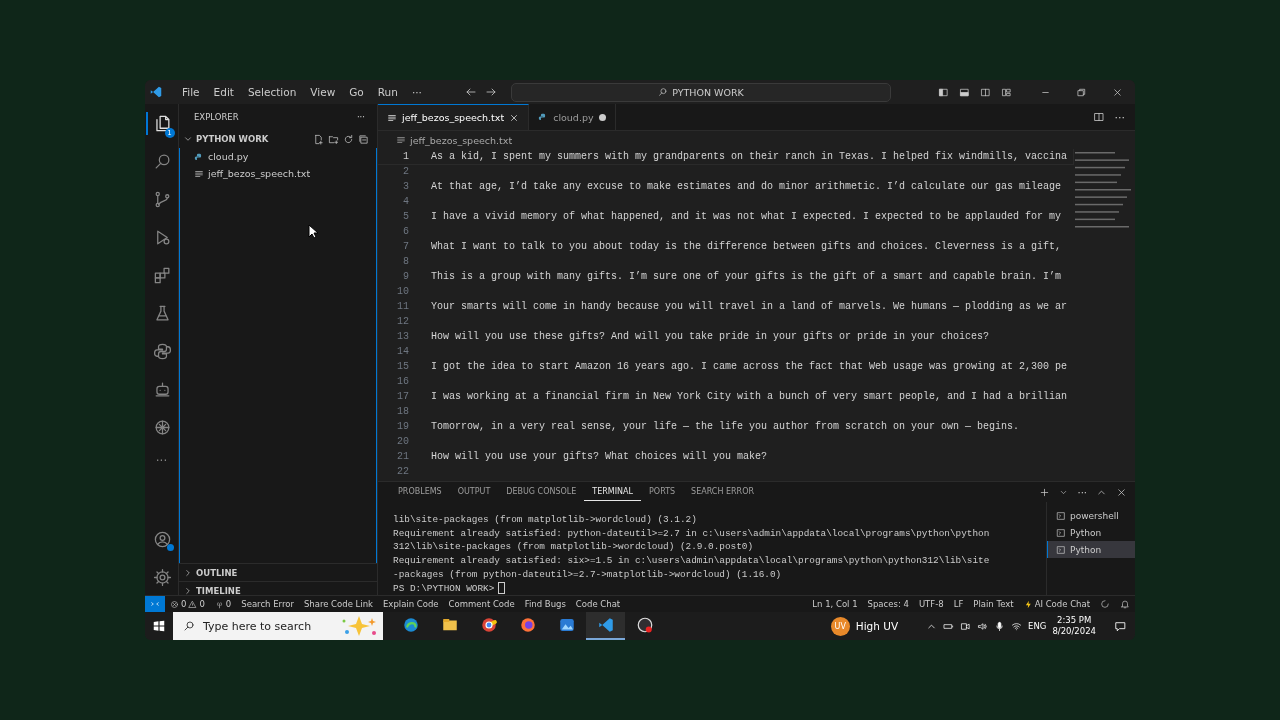 The image size is (1280, 720). I want to click on weather-label: High UV, so click(877, 626).